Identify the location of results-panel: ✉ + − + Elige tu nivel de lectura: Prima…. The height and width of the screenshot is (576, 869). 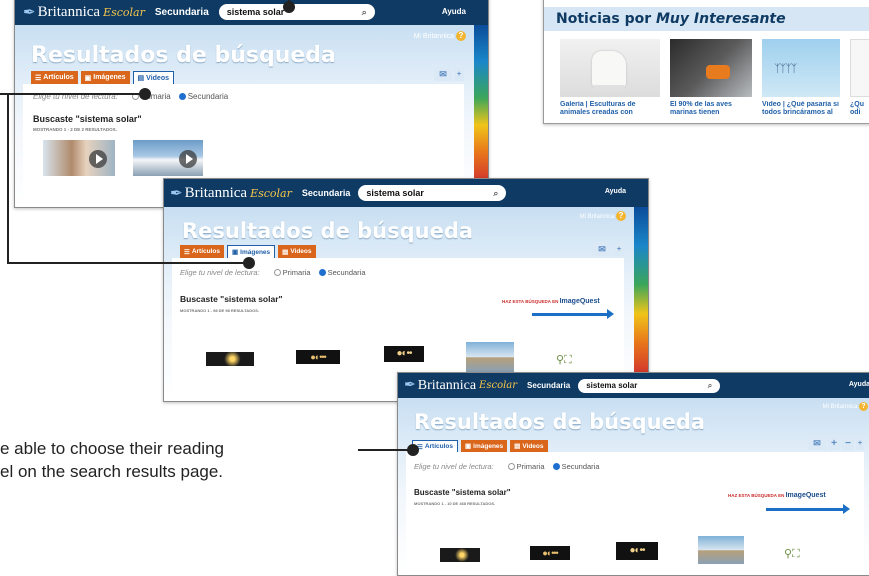
(635, 505).